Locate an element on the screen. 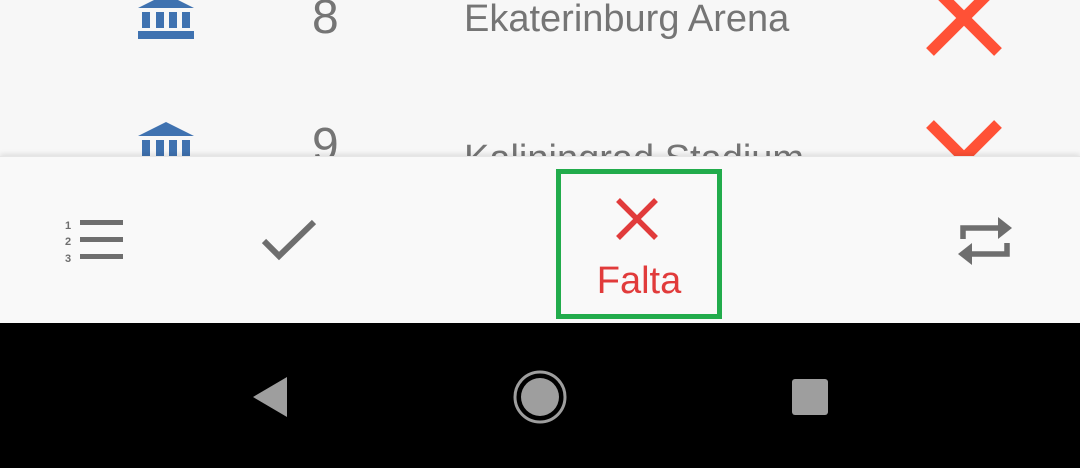  home-icon is located at coordinates (540, 397).